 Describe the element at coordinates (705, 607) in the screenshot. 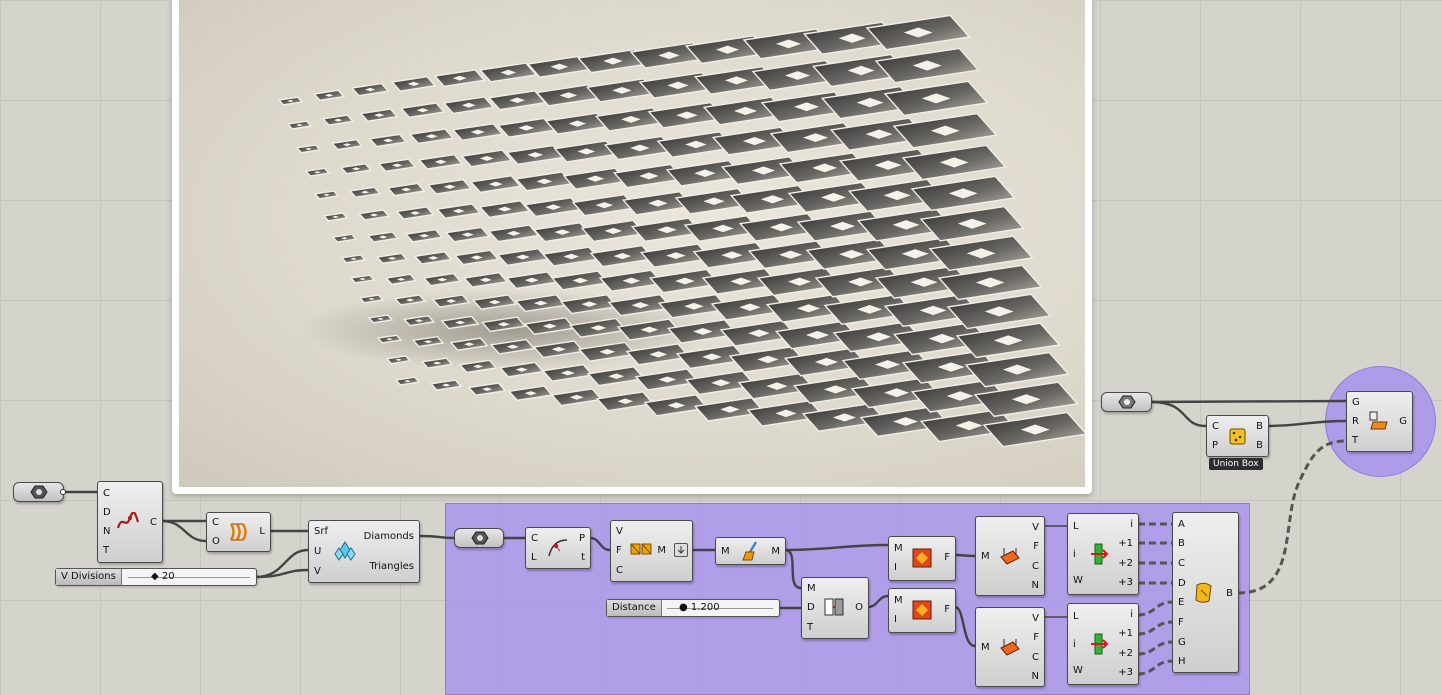

I see `slider-value: 1.200` at that location.